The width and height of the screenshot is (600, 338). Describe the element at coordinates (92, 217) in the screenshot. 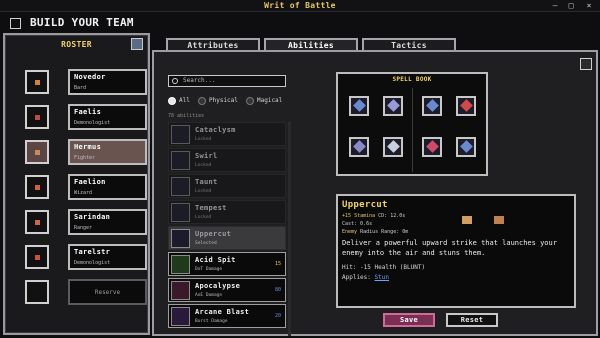

I see `member-name: Sarindan` at that location.